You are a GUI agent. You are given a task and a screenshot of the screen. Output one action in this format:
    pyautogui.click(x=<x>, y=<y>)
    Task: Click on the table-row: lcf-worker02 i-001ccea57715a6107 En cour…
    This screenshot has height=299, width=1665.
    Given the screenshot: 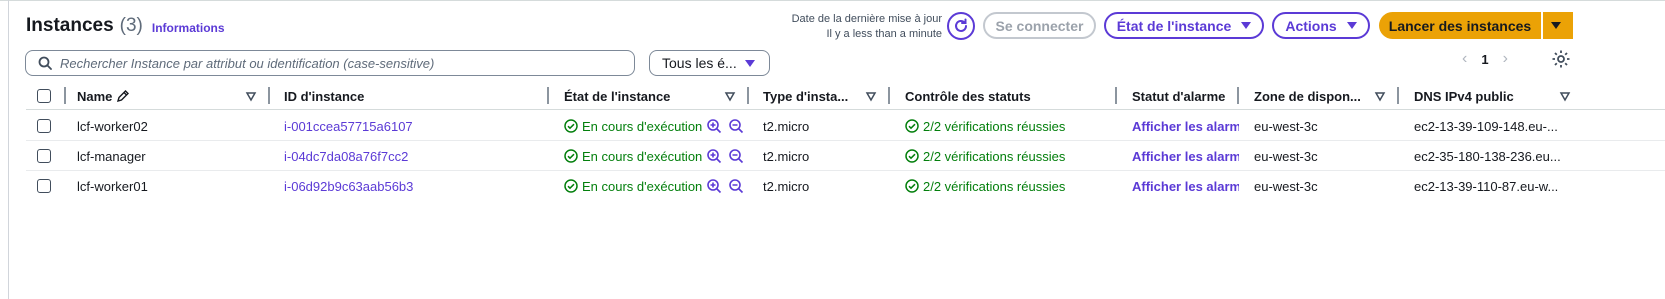 What is the action you would take?
    pyautogui.click(x=845, y=126)
    